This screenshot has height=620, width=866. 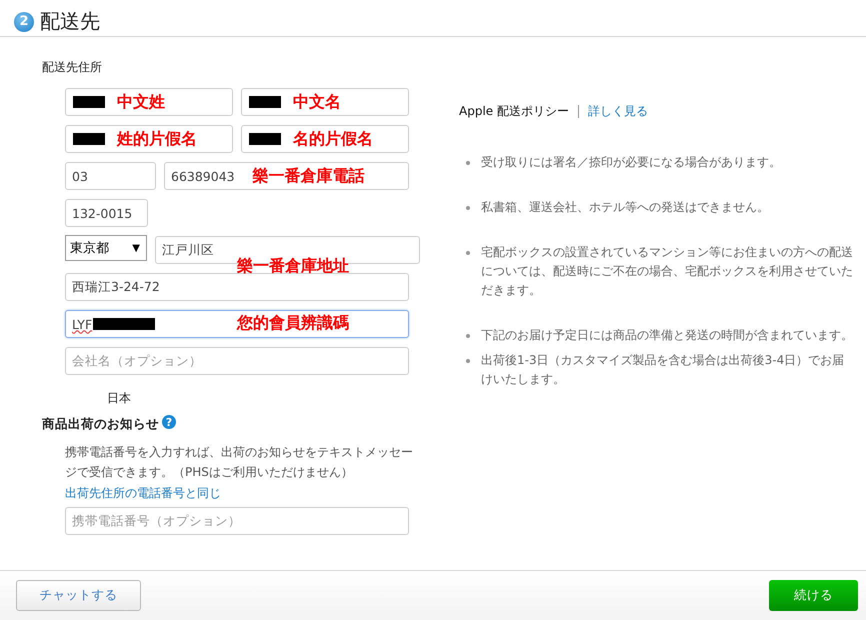 I want to click on annotation-text: 姓的片假名, so click(x=157, y=139).